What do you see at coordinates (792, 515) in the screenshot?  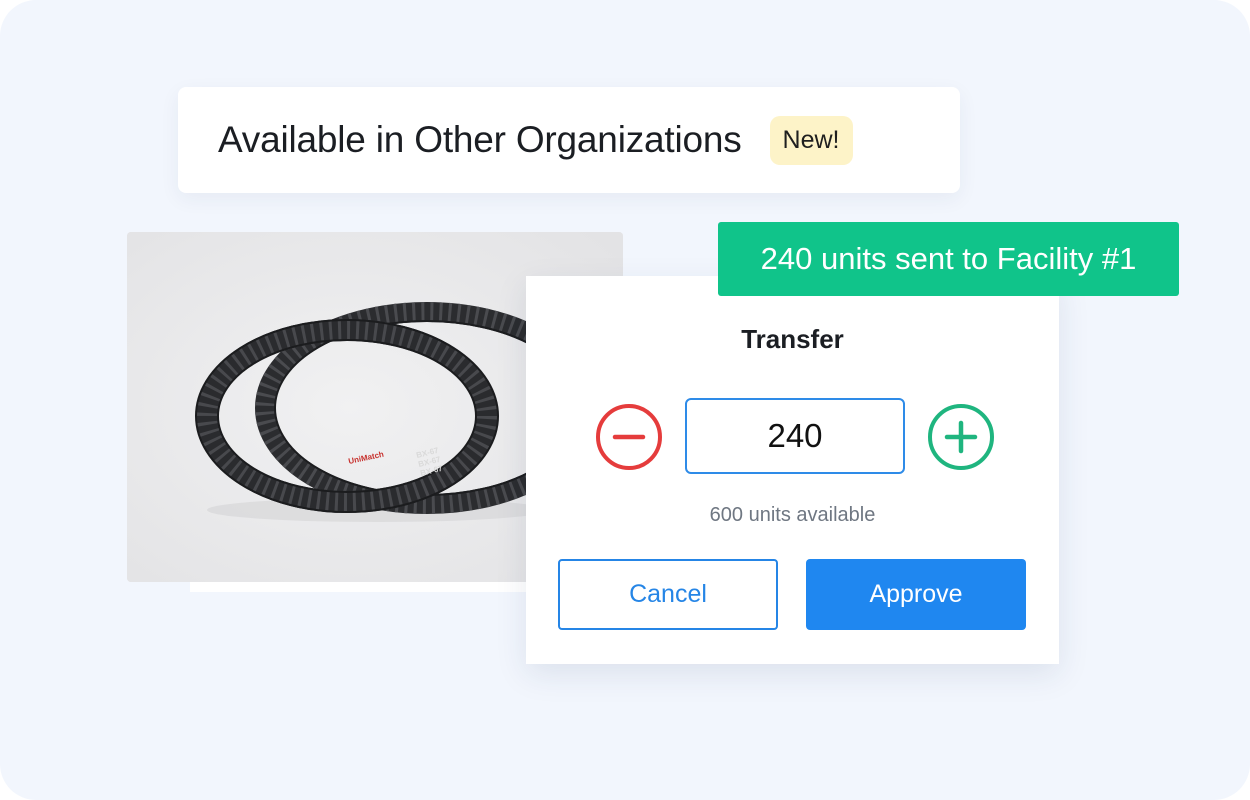 I see `availability-text: 600 units available` at bounding box center [792, 515].